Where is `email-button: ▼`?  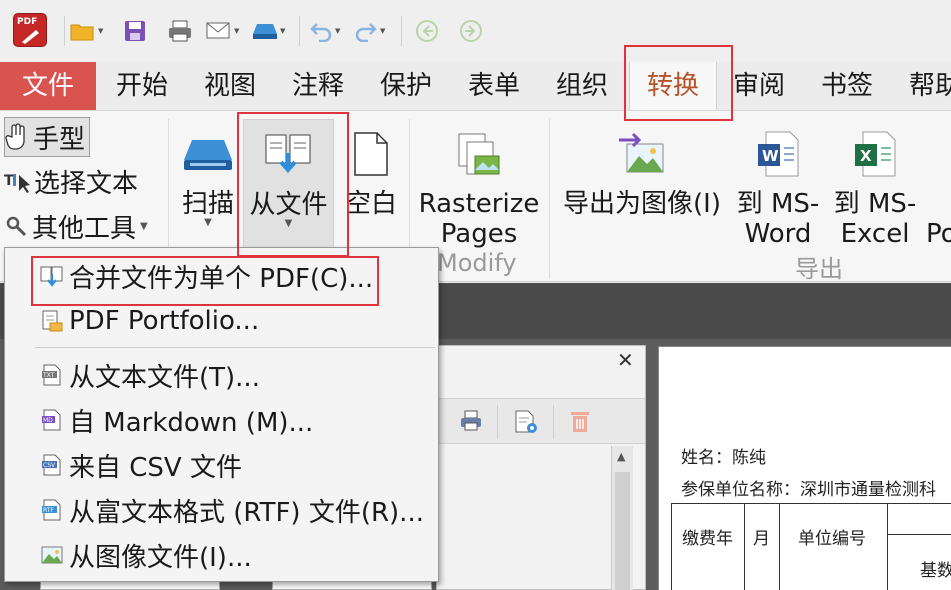
email-button: ▼ is located at coordinates (222, 31).